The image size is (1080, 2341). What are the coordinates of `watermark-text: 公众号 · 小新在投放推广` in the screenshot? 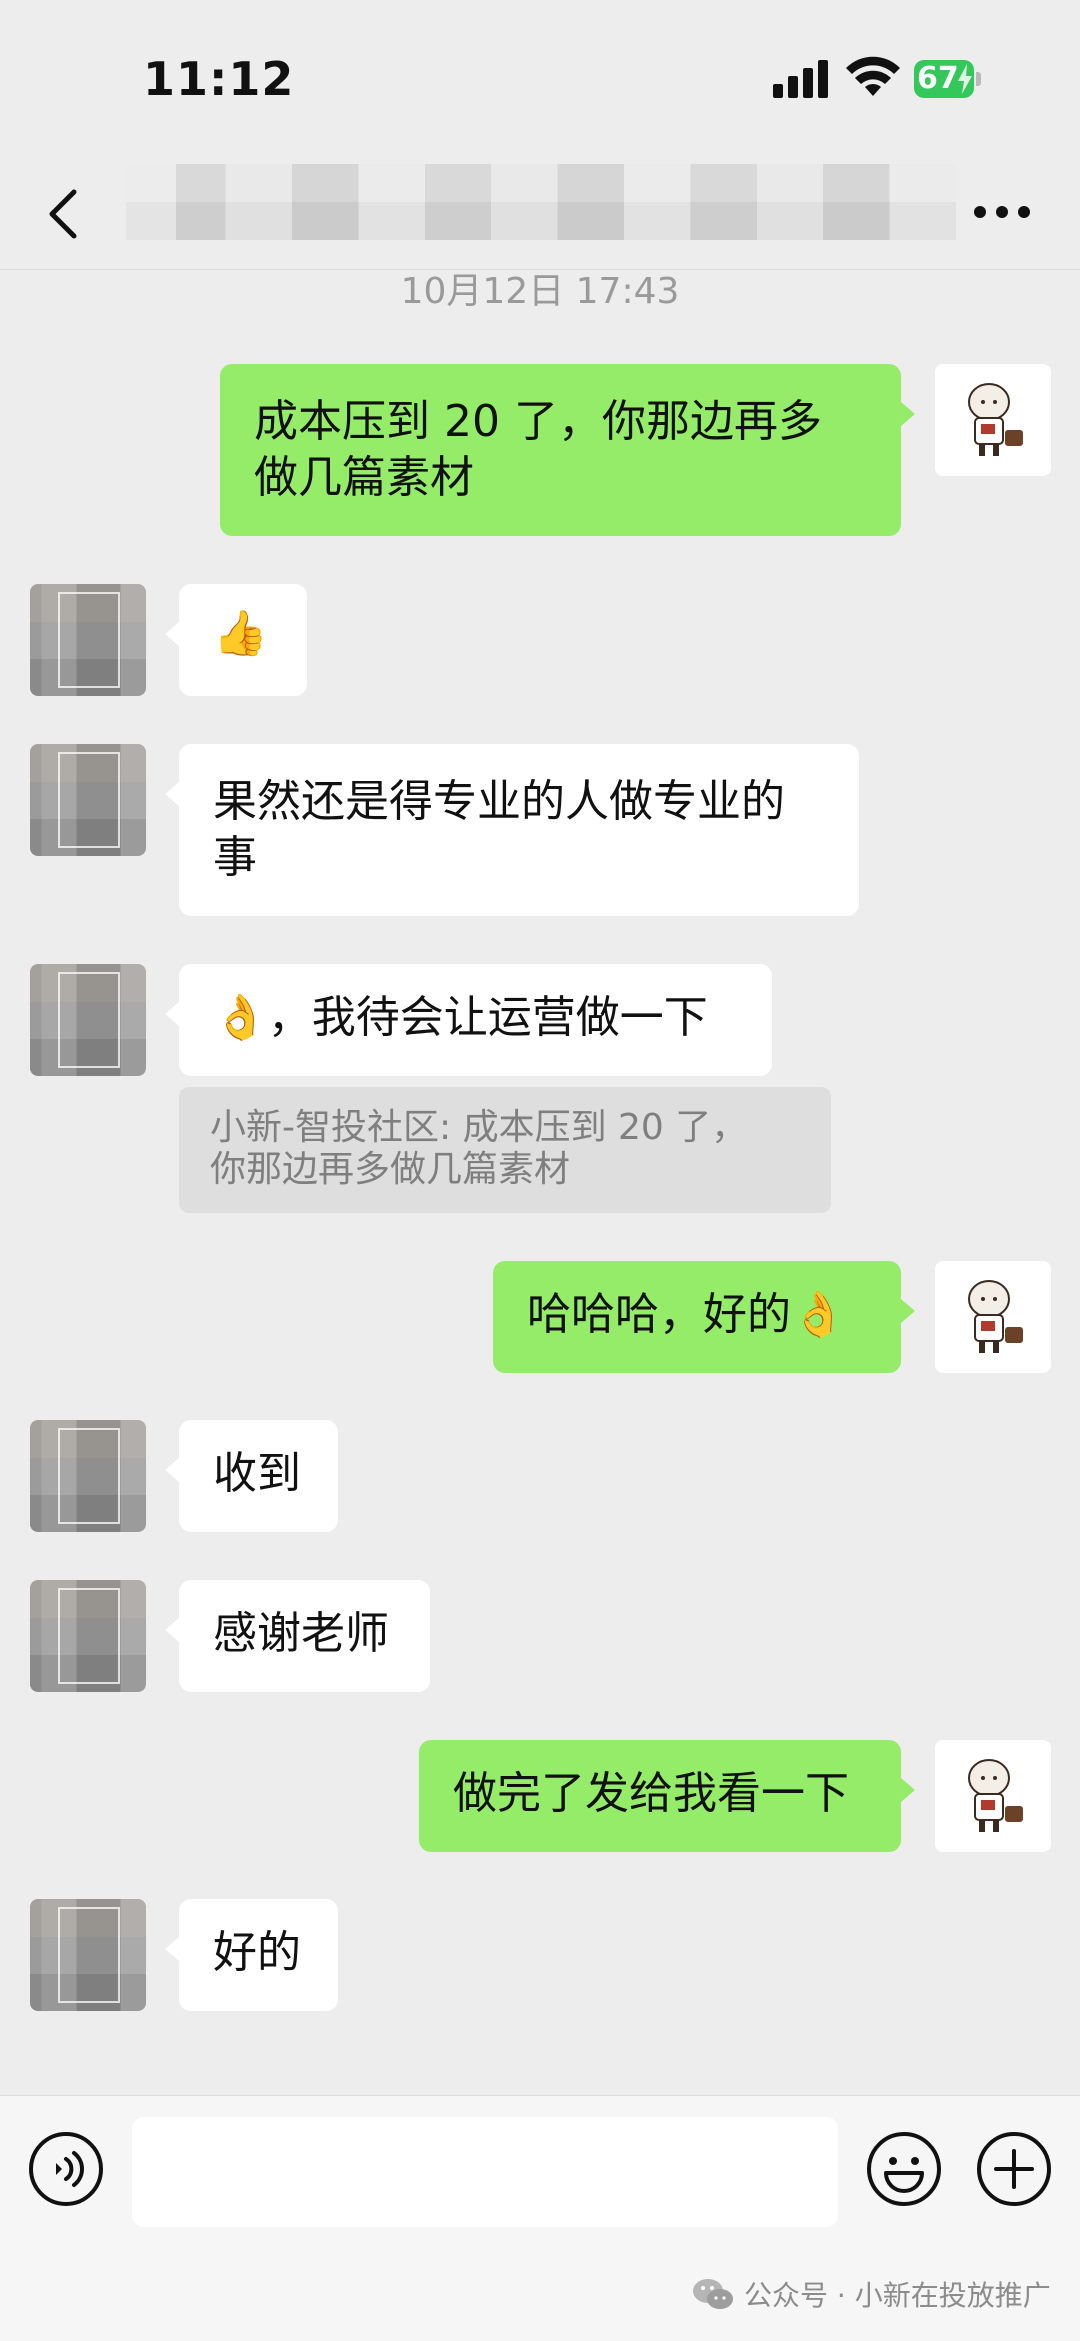 It's located at (897, 2295).